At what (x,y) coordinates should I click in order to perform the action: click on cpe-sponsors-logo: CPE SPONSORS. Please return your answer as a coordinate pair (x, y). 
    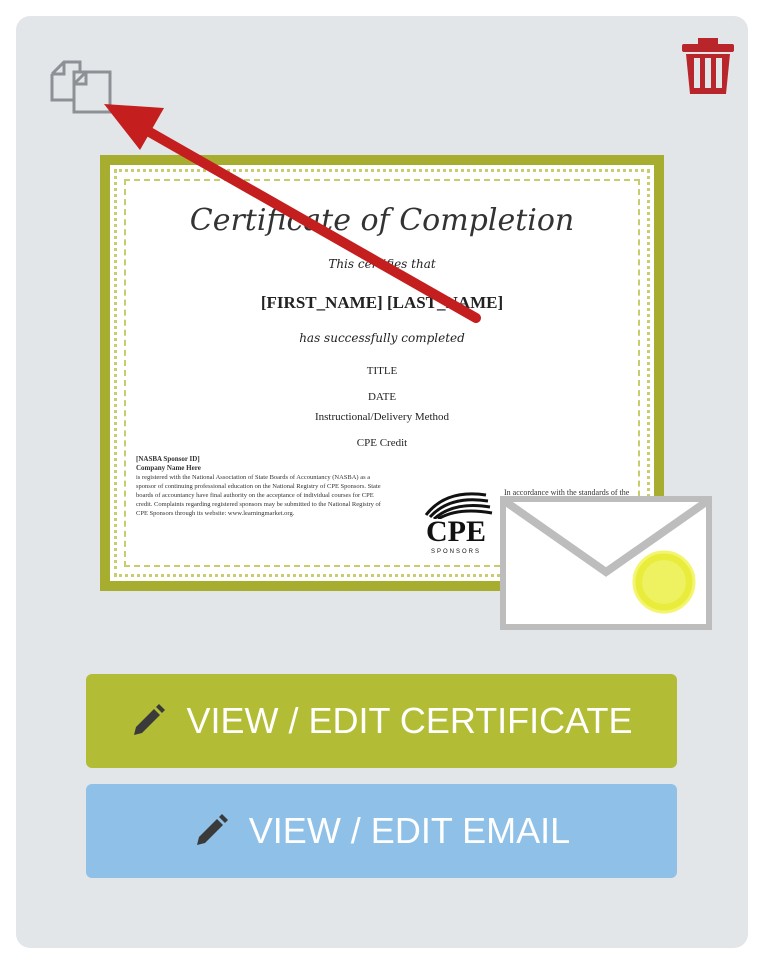
    Looking at the image, I should click on (456, 524).